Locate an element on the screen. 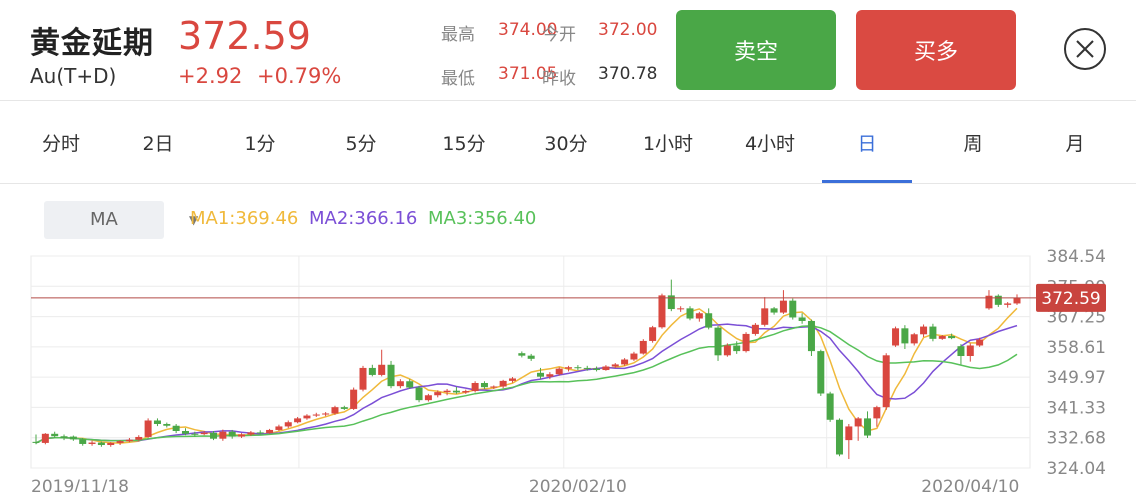 This screenshot has width=1136, height=492. prev-close-value: 370.78 is located at coordinates (628, 74).